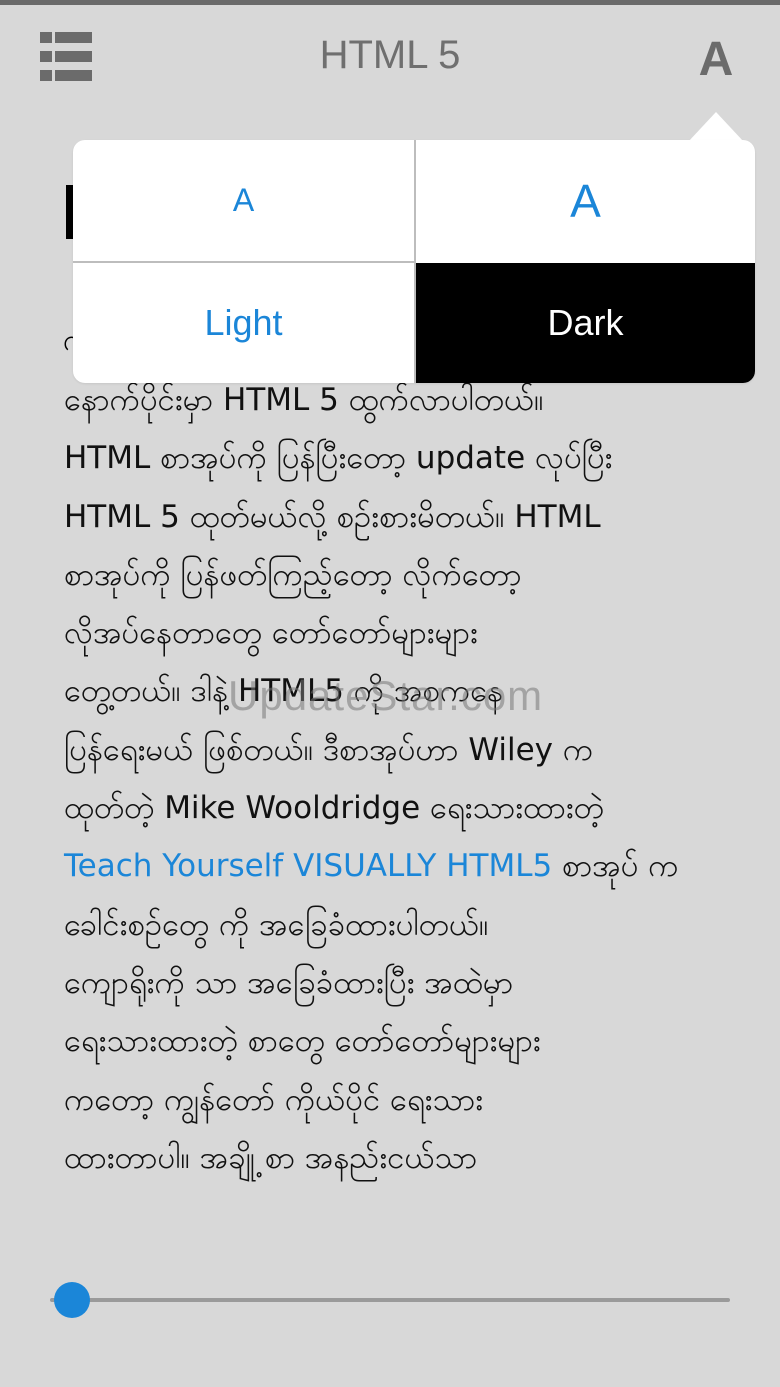  I want to click on dark-theme-button: Dark, so click(585, 323).